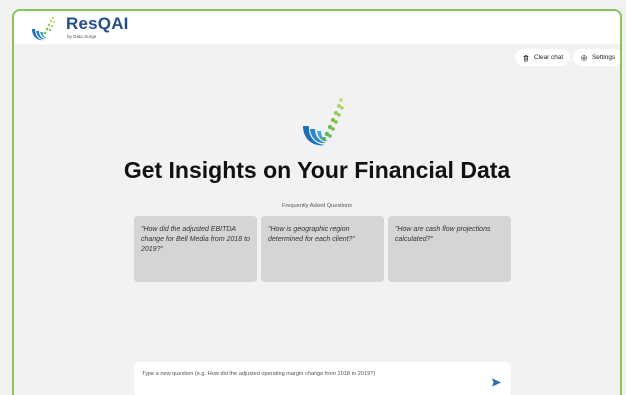  What do you see at coordinates (549, 57) in the screenshot?
I see `clear-chat-label: Clear chat` at bounding box center [549, 57].